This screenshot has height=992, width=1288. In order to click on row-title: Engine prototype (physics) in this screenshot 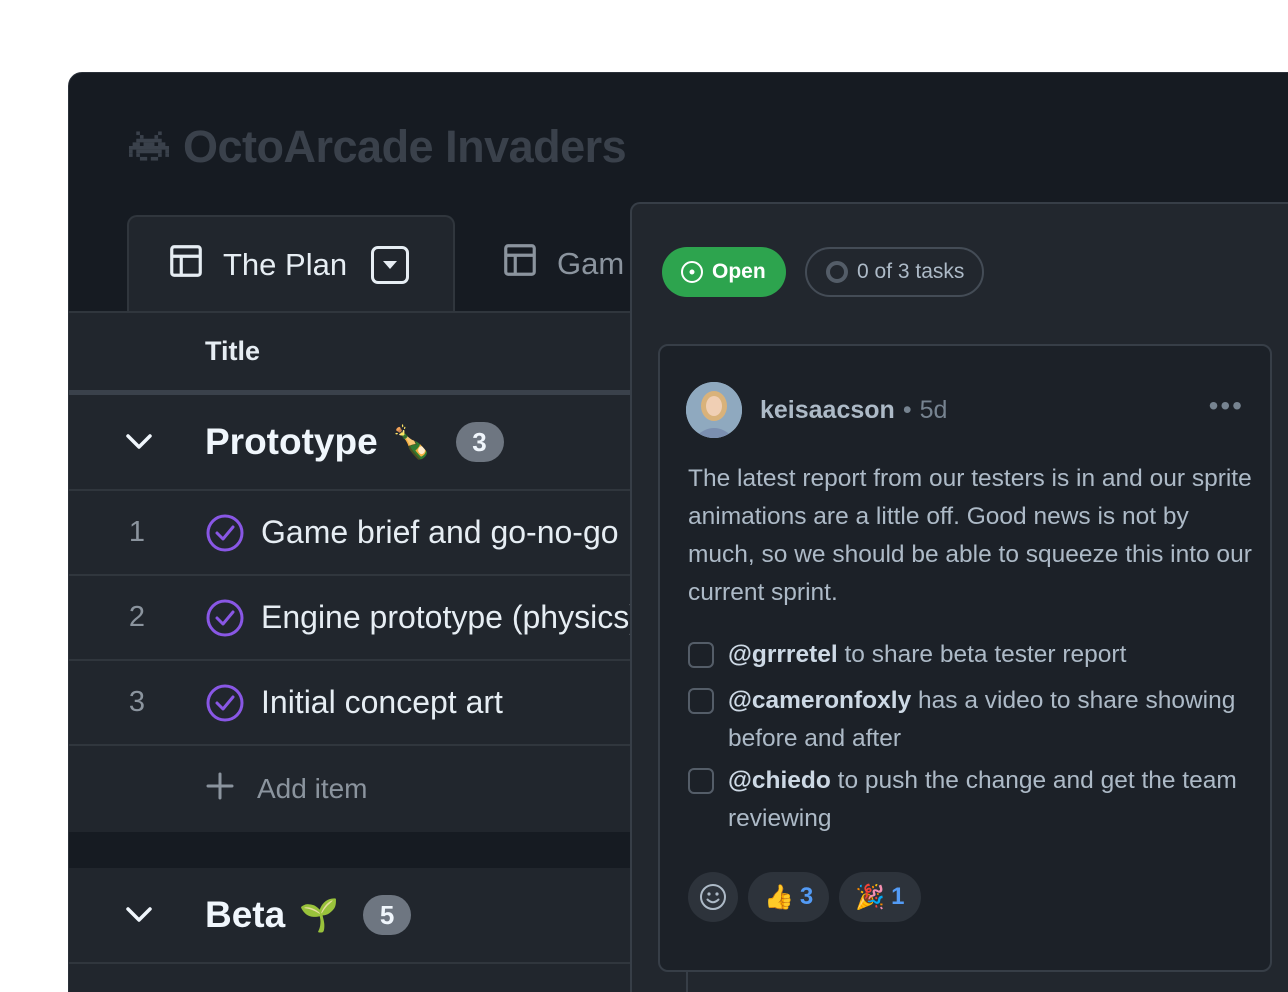, I will do `click(450, 617)`.